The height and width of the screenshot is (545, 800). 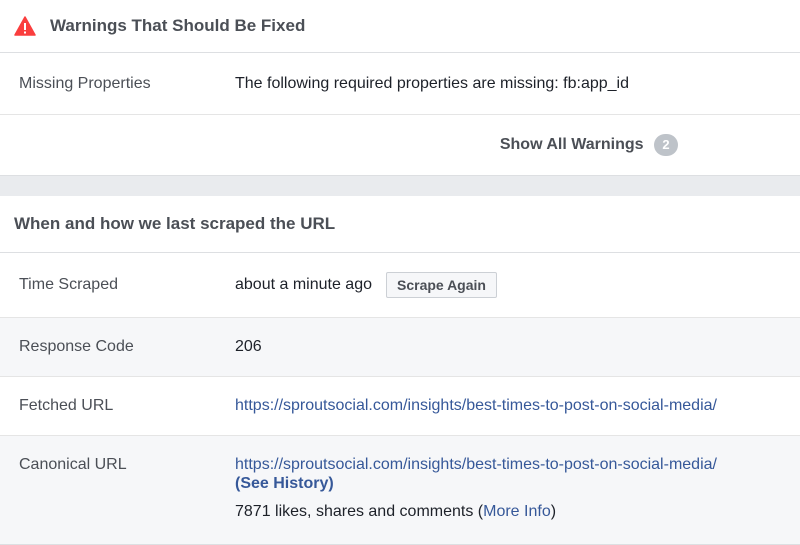 I want to click on show-all-warnings-button: Show All Warnings 2, so click(x=589, y=145).